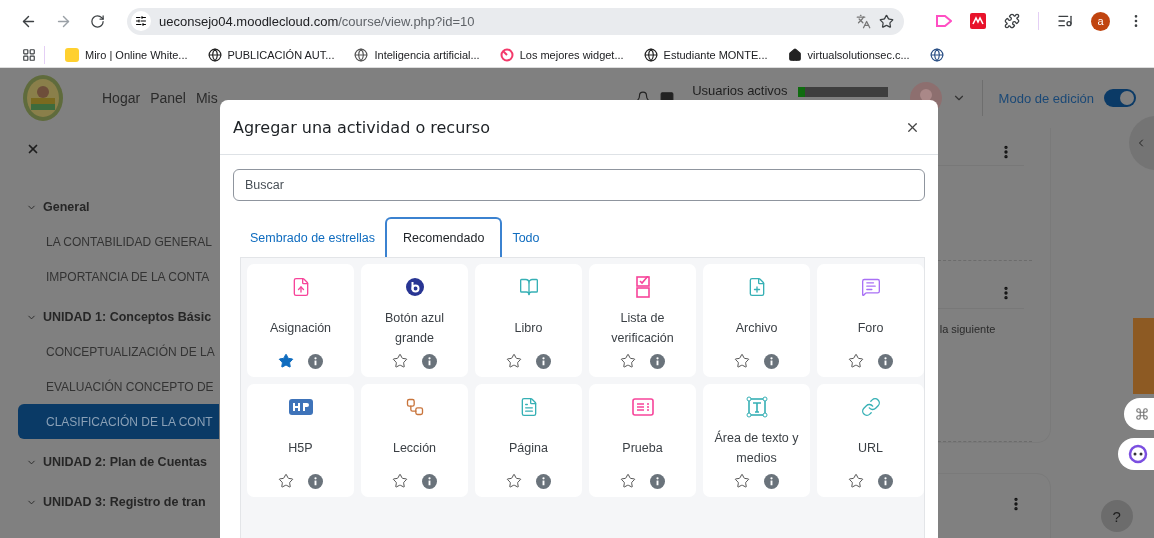  I want to click on activity-text: la siguiente, so click(967, 329).